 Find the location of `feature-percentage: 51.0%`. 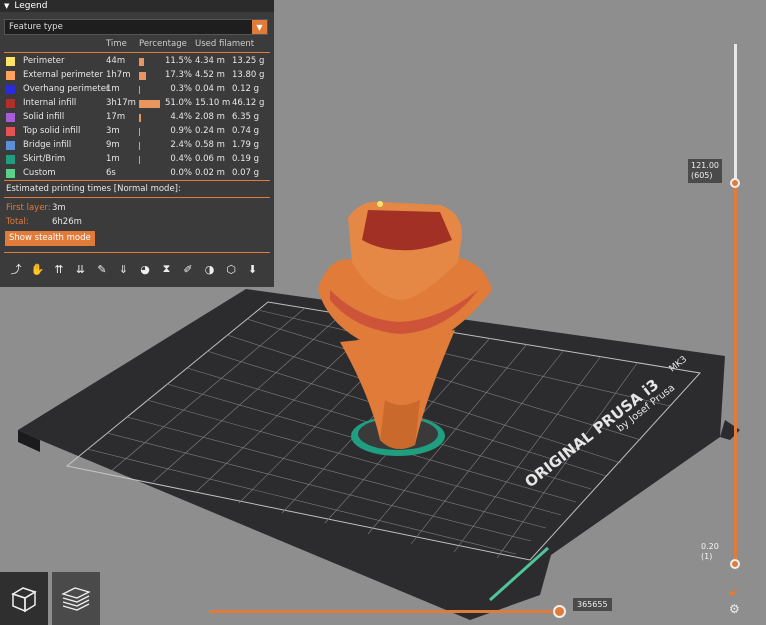

feature-percentage: 51.0% is located at coordinates (178, 103).